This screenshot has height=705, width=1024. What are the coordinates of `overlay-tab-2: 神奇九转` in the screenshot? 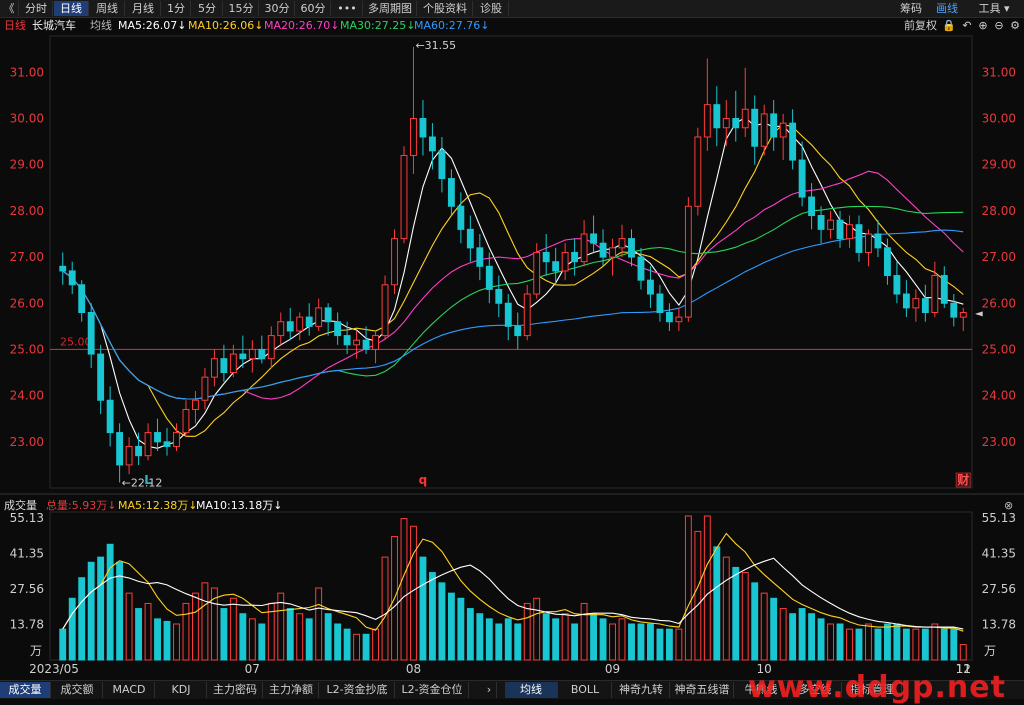 It's located at (641, 690).